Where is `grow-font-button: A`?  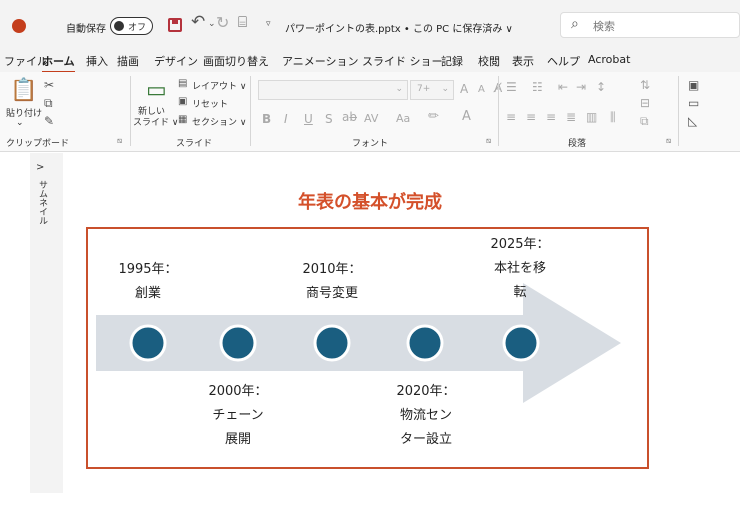 grow-font-button: A is located at coordinates (464, 89).